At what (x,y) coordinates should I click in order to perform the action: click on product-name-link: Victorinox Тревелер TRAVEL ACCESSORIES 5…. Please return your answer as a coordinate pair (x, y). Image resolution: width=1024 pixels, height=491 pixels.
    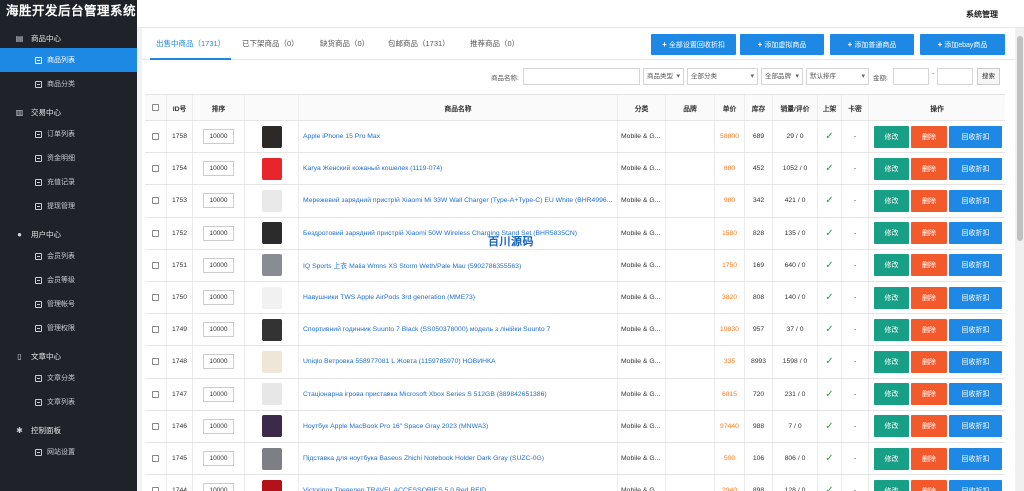
    Looking at the image, I should click on (392, 489).